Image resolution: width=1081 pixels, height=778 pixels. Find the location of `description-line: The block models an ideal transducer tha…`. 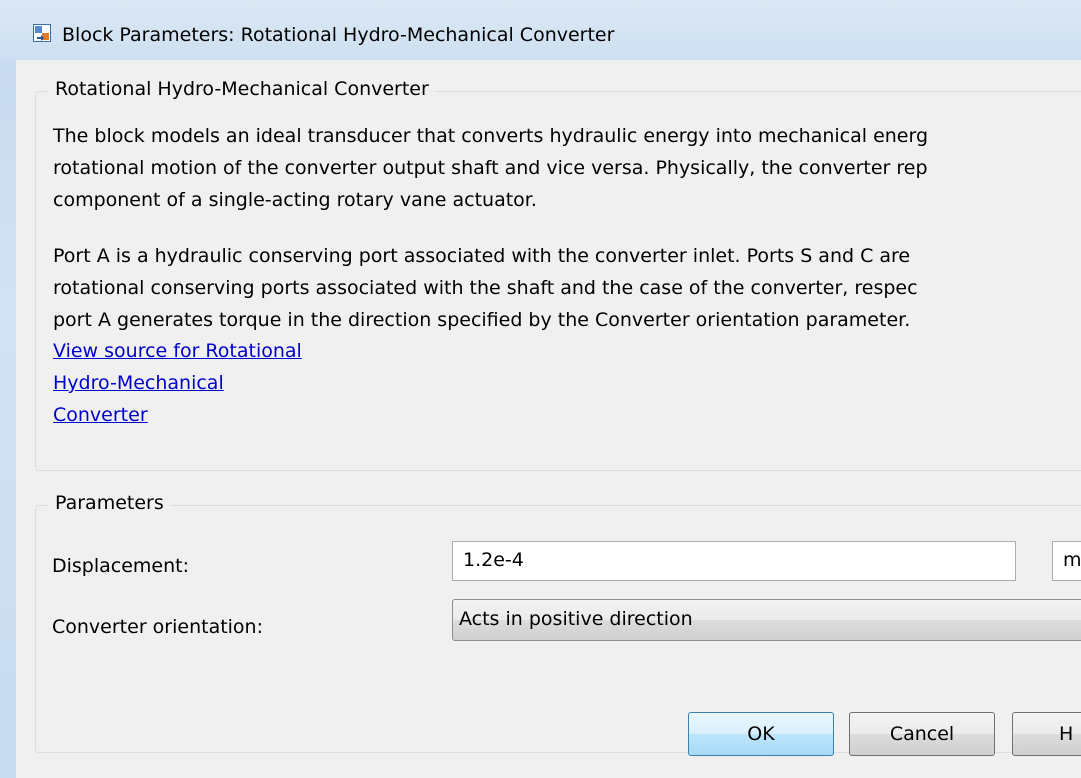

description-line: The block models an ideal transducer tha… is located at coordinates (491, 136).